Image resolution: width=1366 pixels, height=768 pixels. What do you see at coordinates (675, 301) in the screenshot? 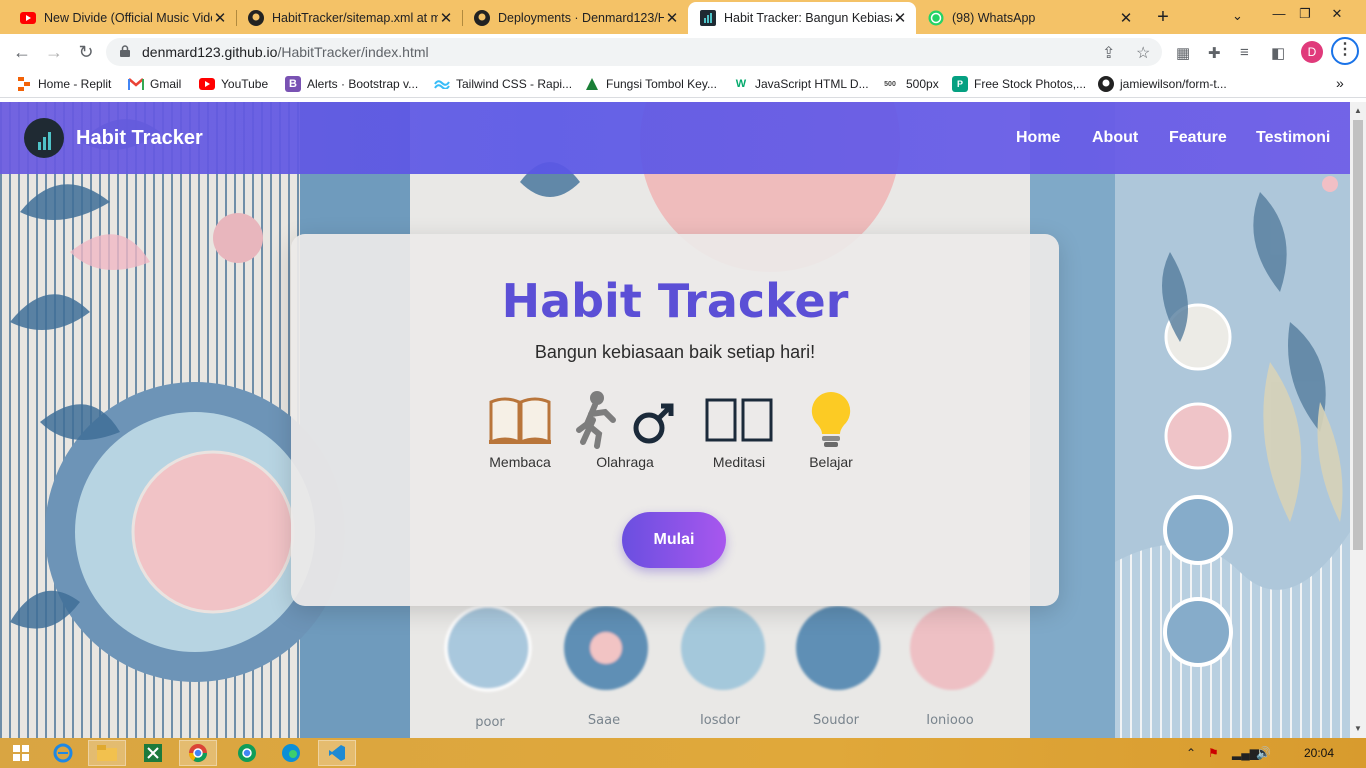
I see `hero-title: Habit Tracker` at bounding box center [675, 301].